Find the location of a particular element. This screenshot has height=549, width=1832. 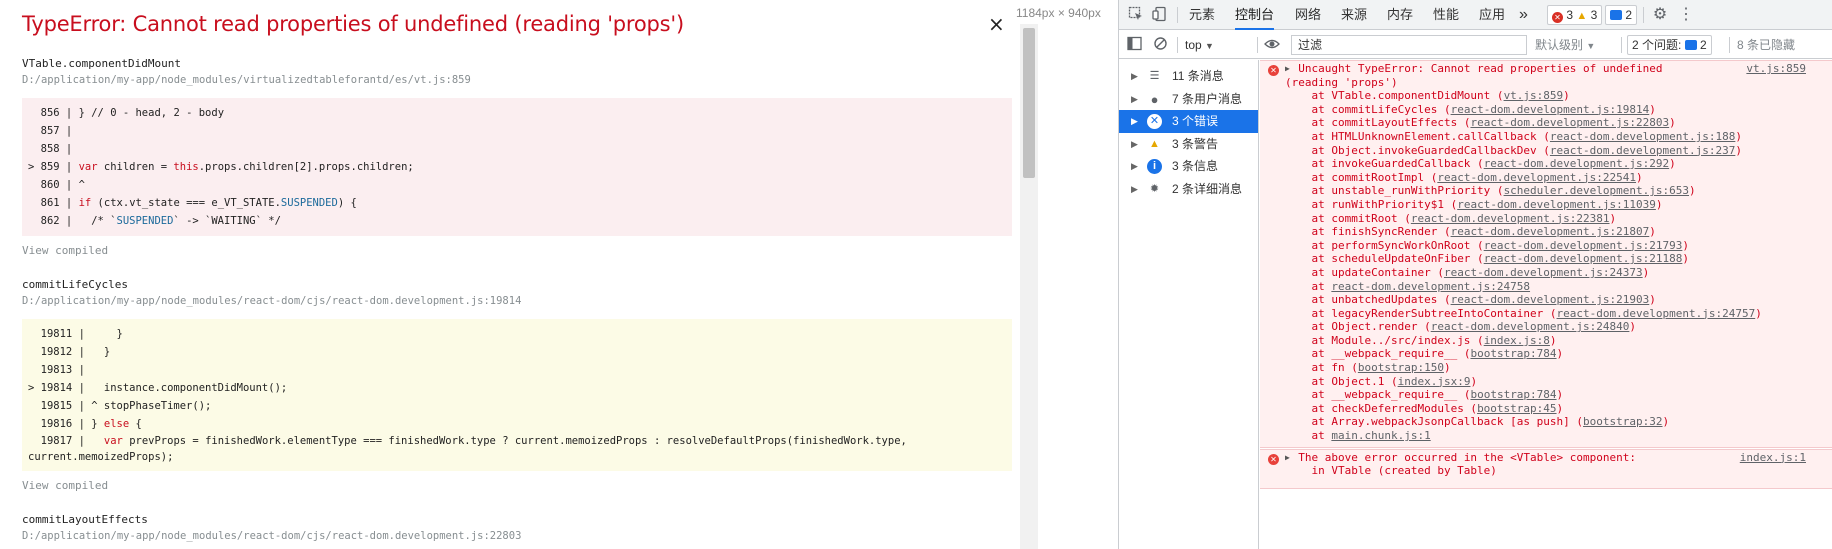

stack-source-link: react-dom.development.js:11039 is located at coordinates (1556, 204).